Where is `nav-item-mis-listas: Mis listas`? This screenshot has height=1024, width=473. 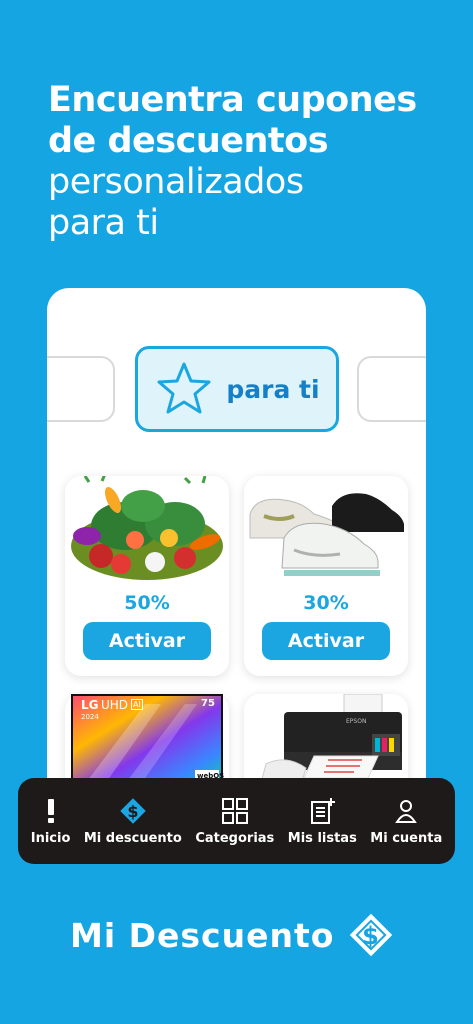
nav-item-mis-listas: Mis listas is located at coordinates (322, 821).